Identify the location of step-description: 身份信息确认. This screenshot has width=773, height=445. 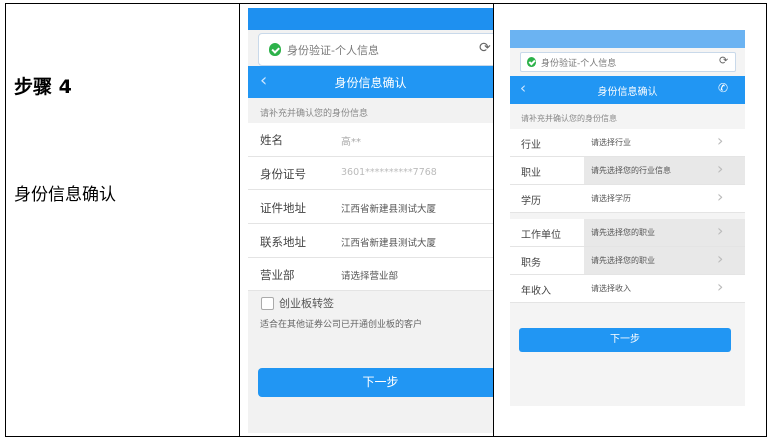
(65, 195).